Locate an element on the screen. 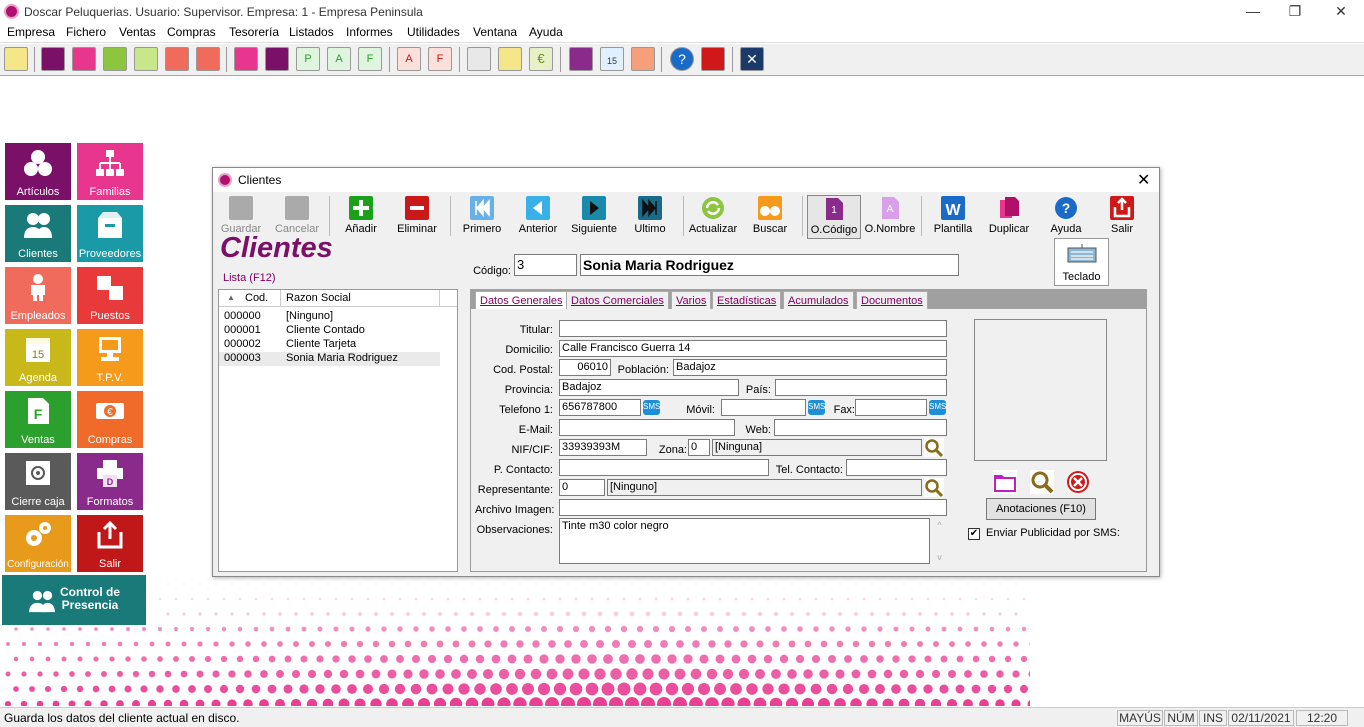  delete-image-icon is located at coordinates (1078, 482).